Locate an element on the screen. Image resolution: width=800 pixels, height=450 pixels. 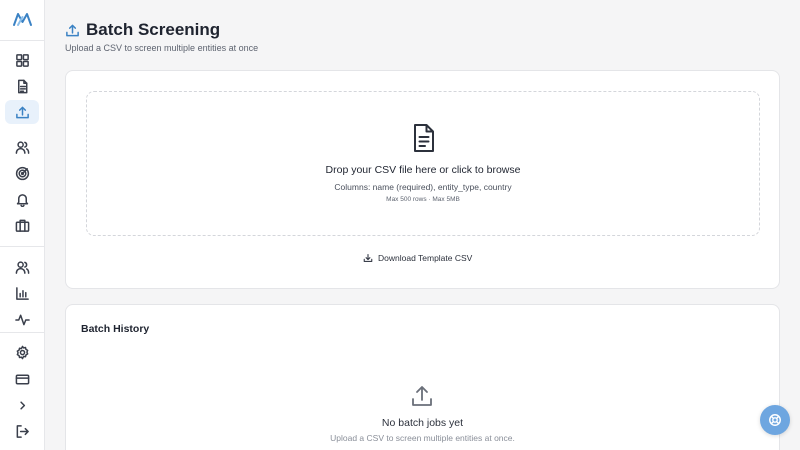
lifebuoy-icon is located at coordinates (775, 420).